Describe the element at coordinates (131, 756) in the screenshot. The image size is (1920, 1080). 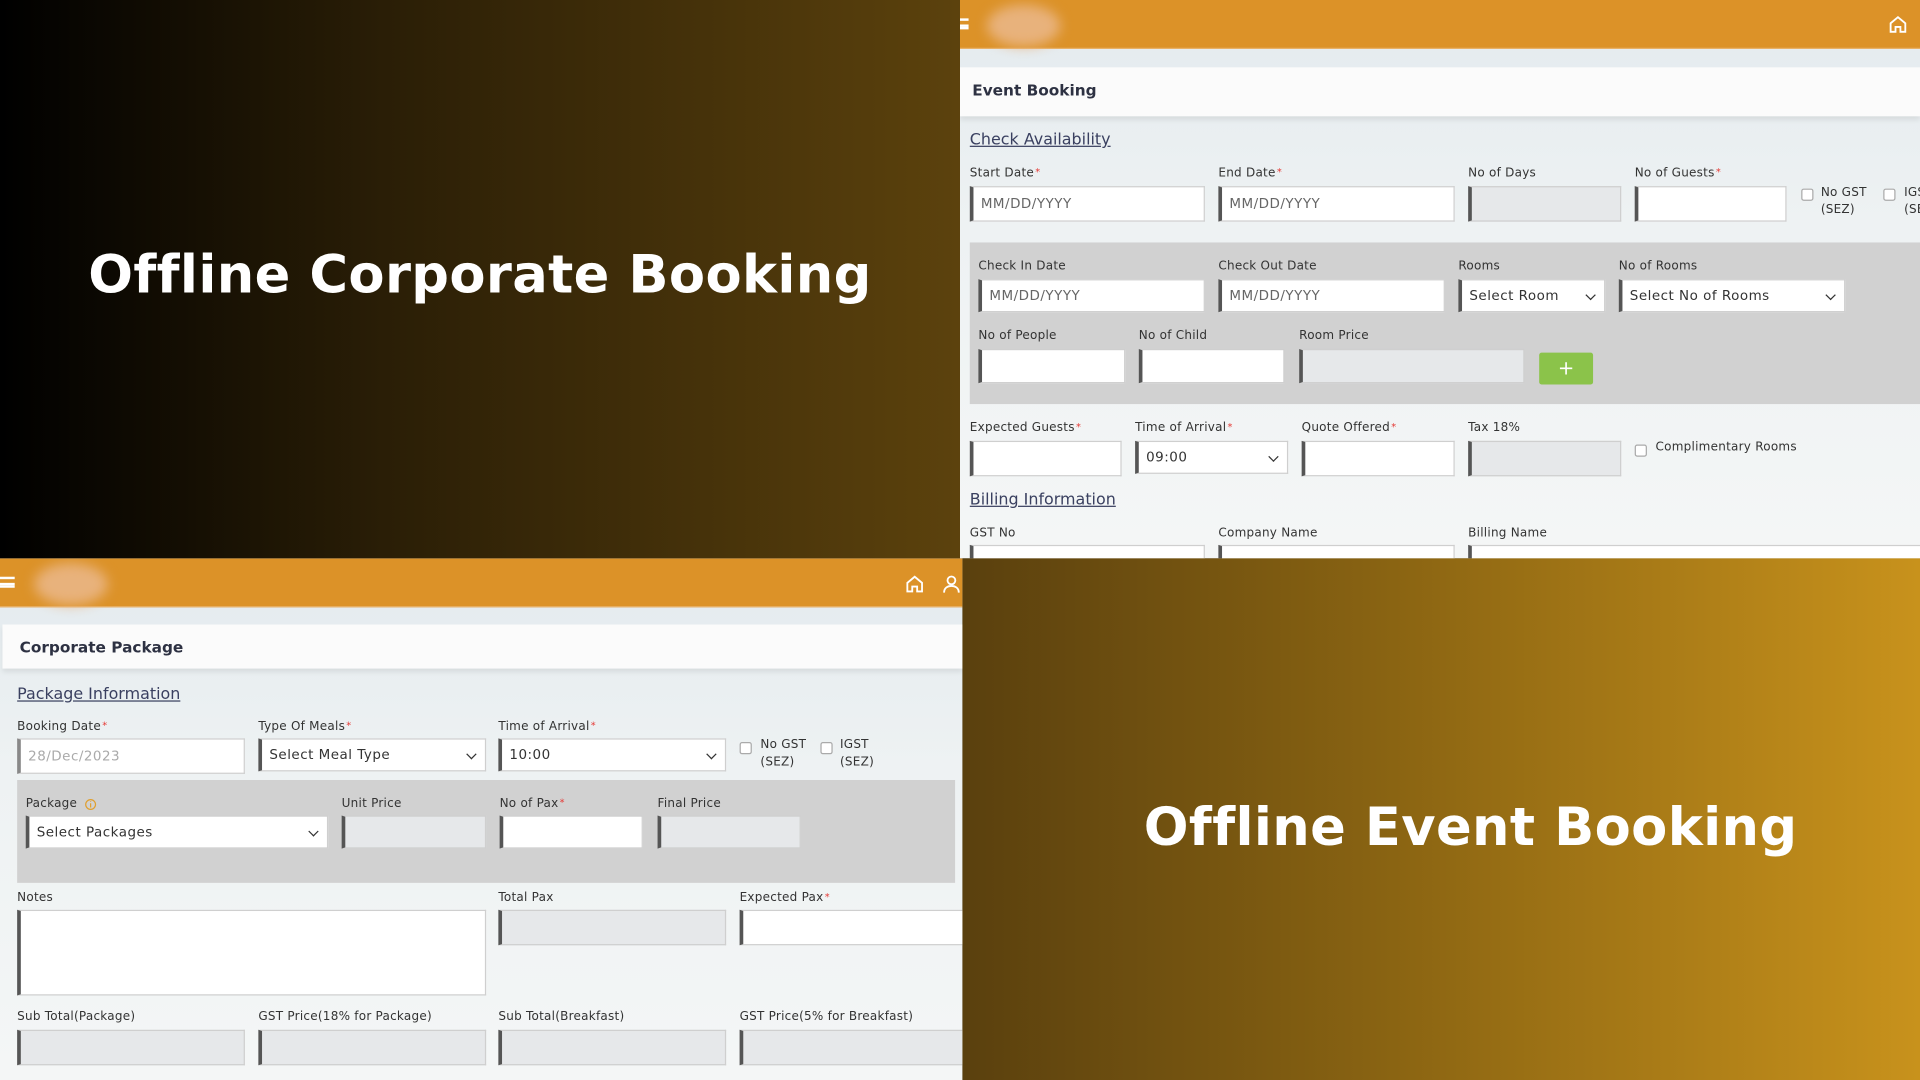
I see `booking-date-input: 28/Dec/2023` at that location.